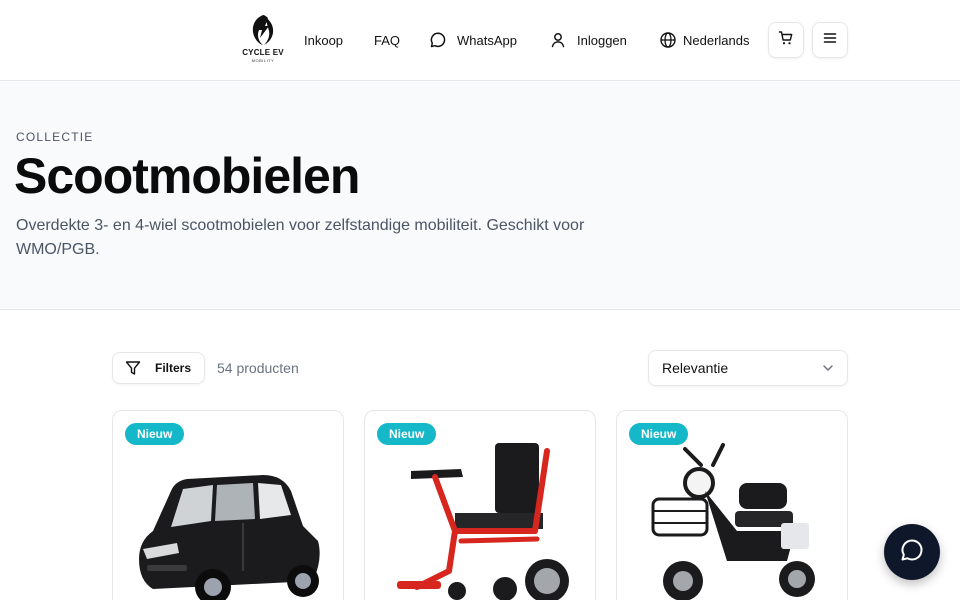  I want to click on nav-label: FAQ, so click(387, 40).